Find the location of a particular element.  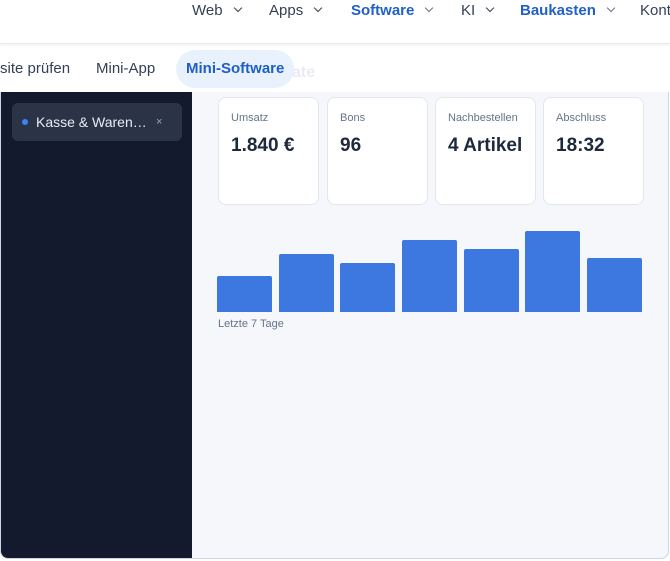

kpi-label: Nachbestellen is located at coordinates (483, 118).